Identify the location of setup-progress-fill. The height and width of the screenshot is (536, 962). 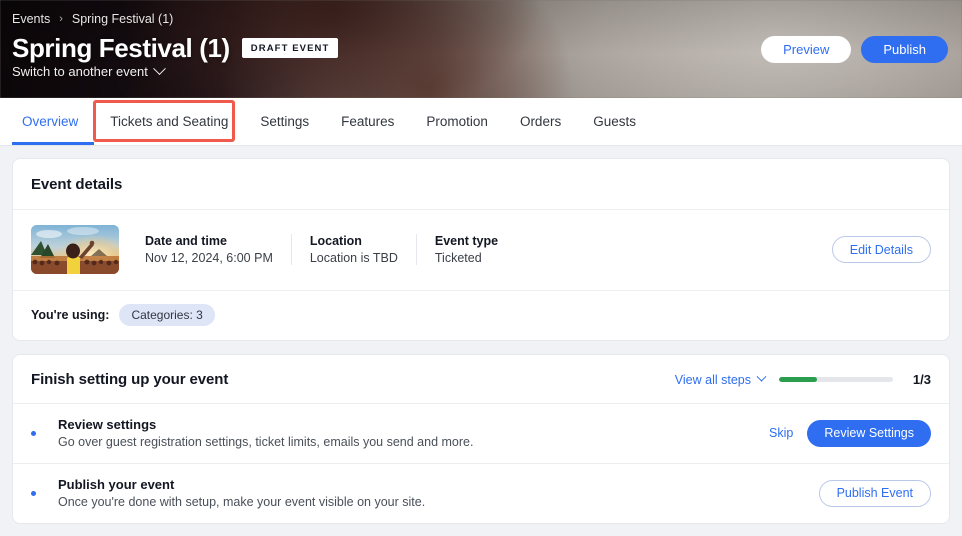
(798, 379).